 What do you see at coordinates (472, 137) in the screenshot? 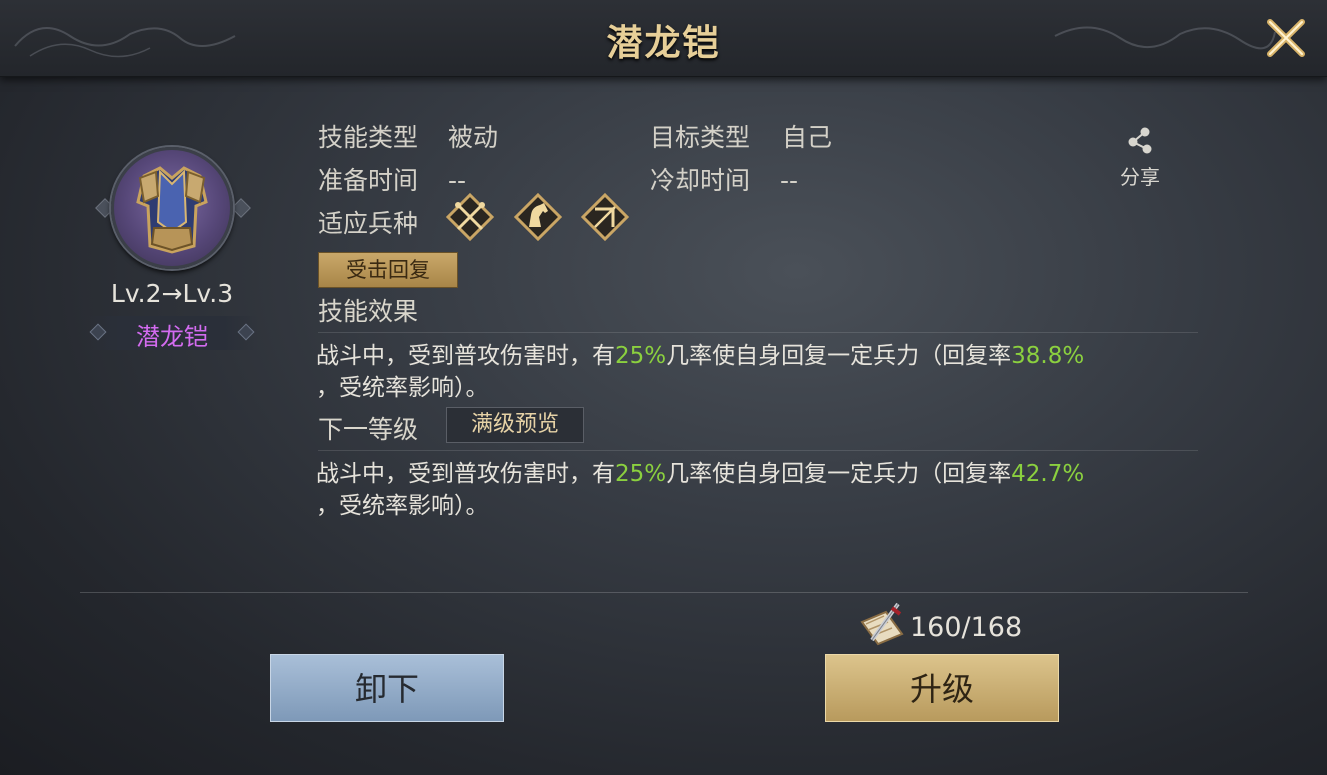
I see `skill-type-value: 被动` at bounding box center [472, 137].